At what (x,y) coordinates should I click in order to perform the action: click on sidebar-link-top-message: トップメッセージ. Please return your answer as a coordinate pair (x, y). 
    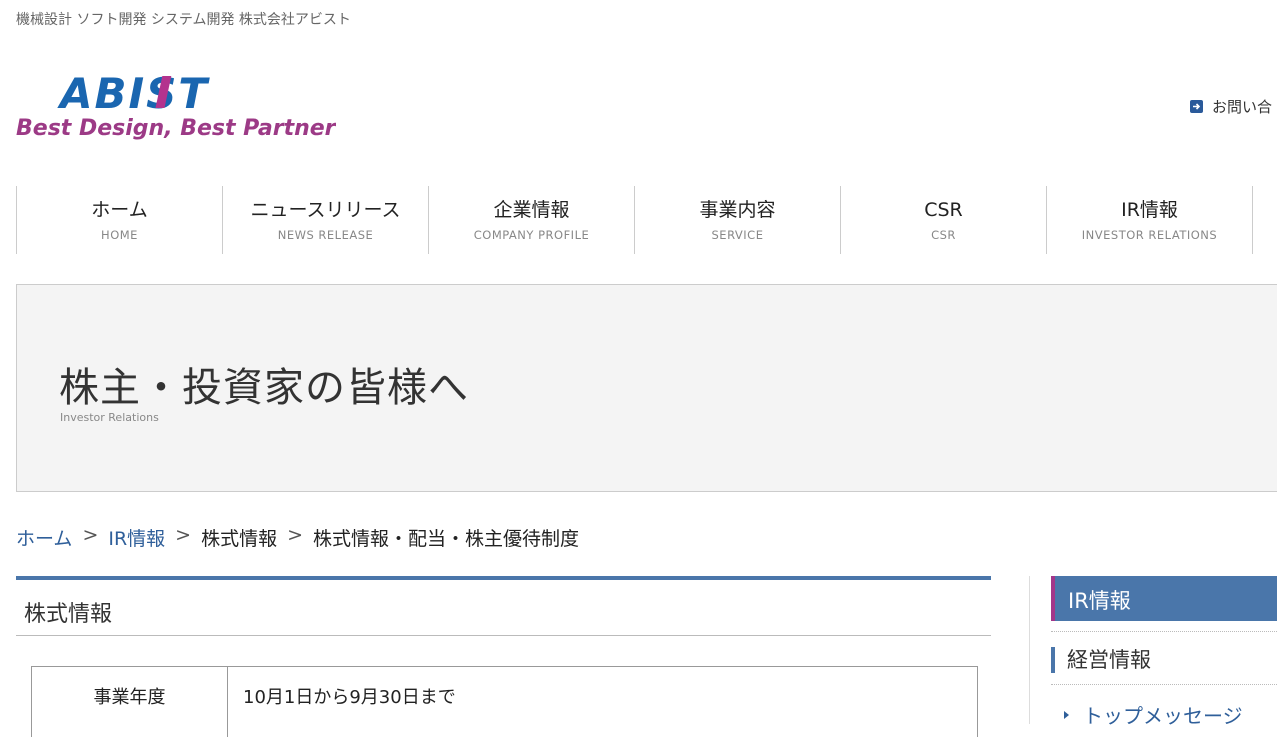
    Looking at the image, I should click on (1153, 714).